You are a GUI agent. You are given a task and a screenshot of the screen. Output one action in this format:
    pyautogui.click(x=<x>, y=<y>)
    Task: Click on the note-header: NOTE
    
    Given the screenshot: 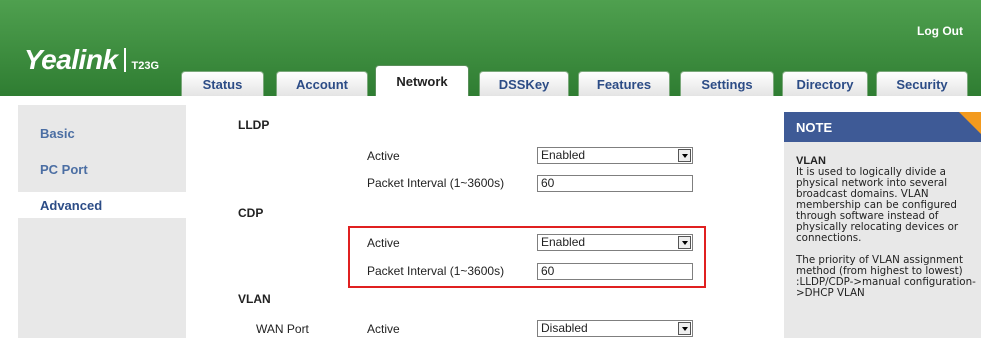 What is the action you would take?
    pyautogui.click(x=882, y=127)
    